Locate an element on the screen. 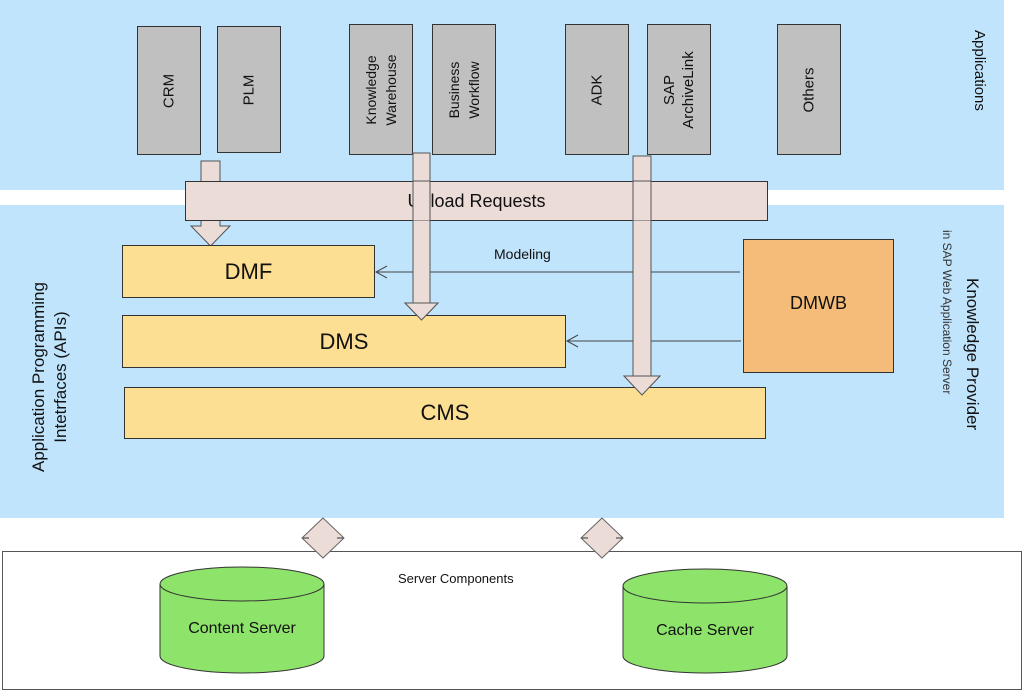 This screenshot has height=692, width=1024. content-server-label: Content Server is located at coordinates (242, 628).